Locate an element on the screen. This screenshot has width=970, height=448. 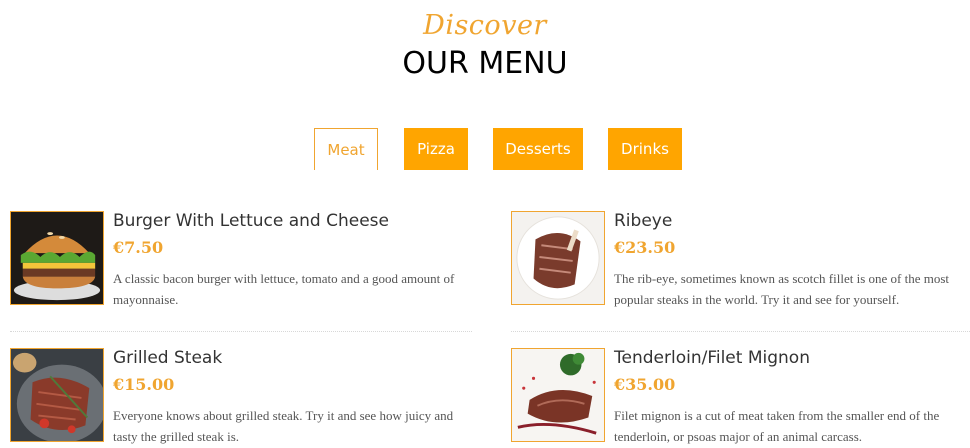
menu-item-name: Grilled Steak is located at coordinates (168, 358).